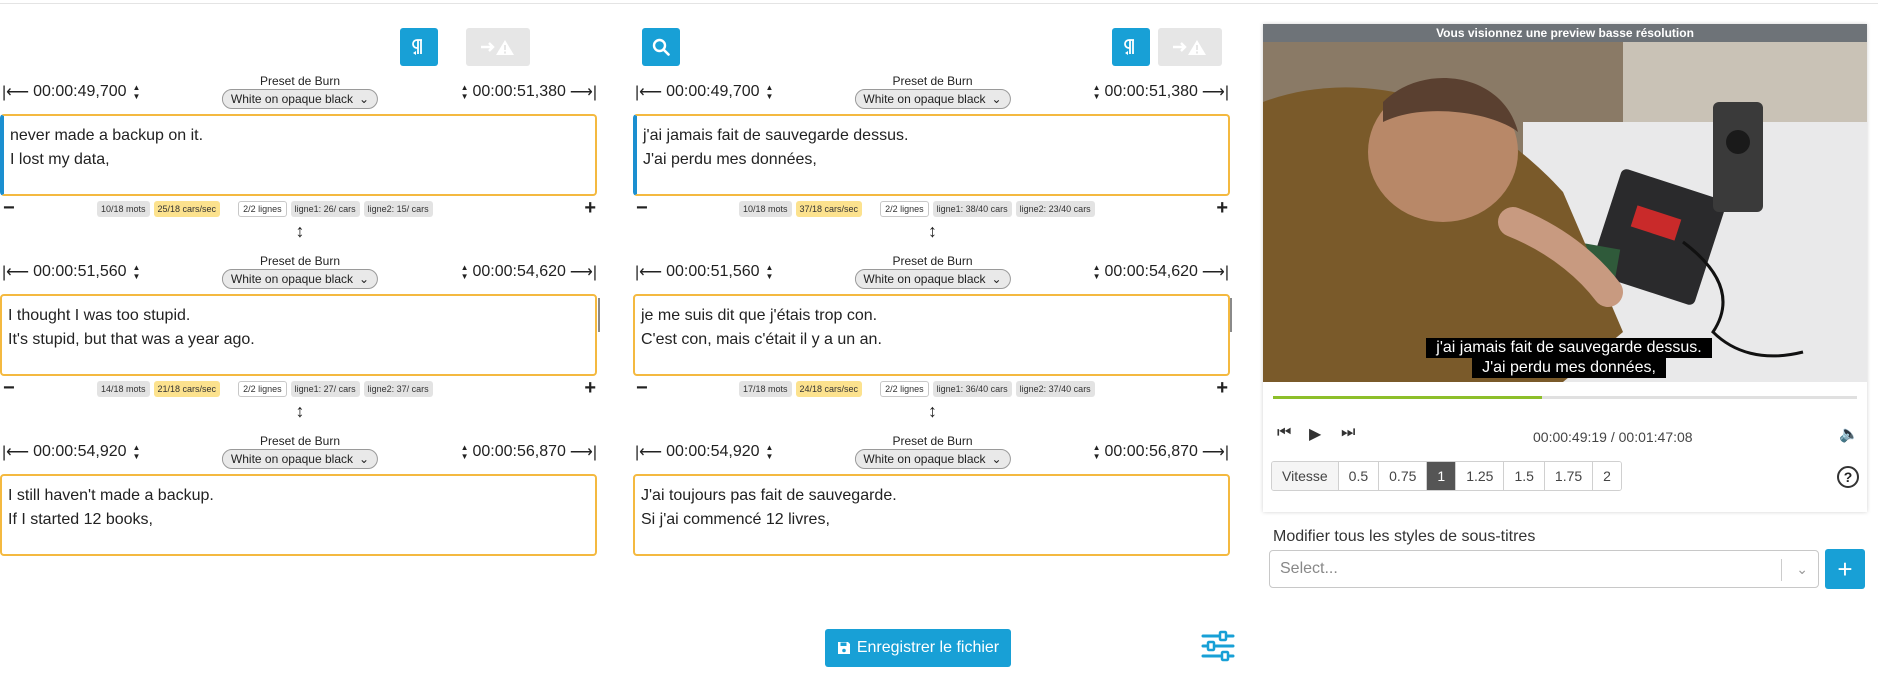 Image resolution: width=1878 pixels, height=680 pixels. Describe the element at coordinates (932, 136) in the screenshot. I see `subtitle-line: j'ai jamais fait de sauvegarde dessus.` at that location.